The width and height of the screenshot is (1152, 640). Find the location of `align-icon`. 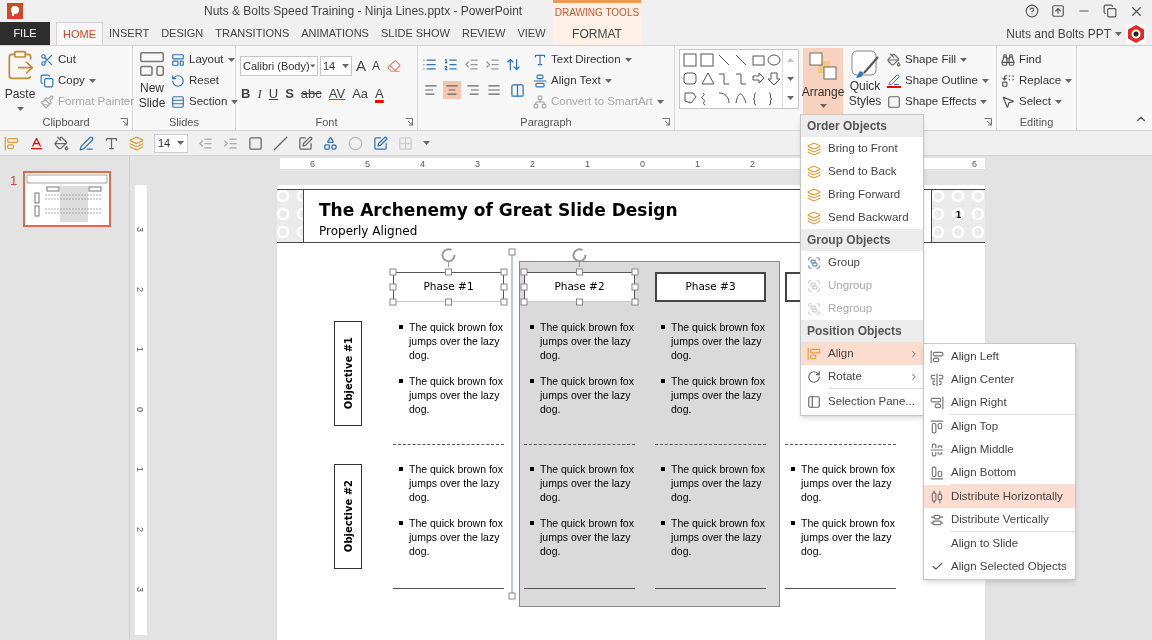

align-icon is located at coordinates (937, 472).